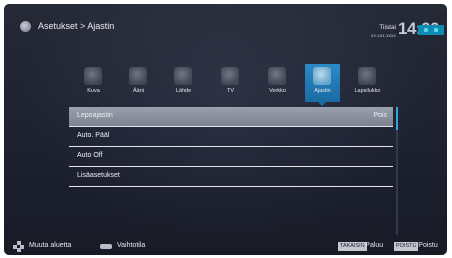  I want to click on tab-label: TV, so click(230, 91).